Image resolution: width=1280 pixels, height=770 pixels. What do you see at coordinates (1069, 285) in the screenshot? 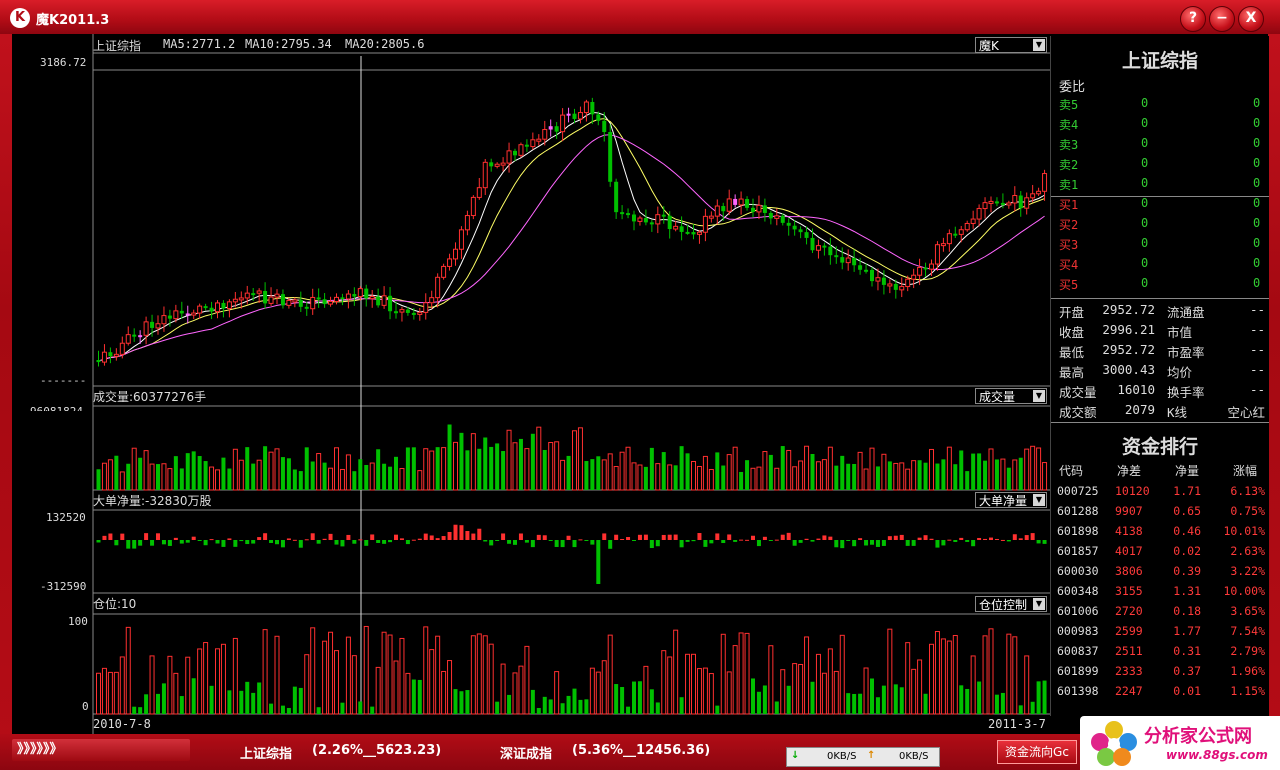
I see `buy-row-label: 买5` at bounding box center [1069, 285].